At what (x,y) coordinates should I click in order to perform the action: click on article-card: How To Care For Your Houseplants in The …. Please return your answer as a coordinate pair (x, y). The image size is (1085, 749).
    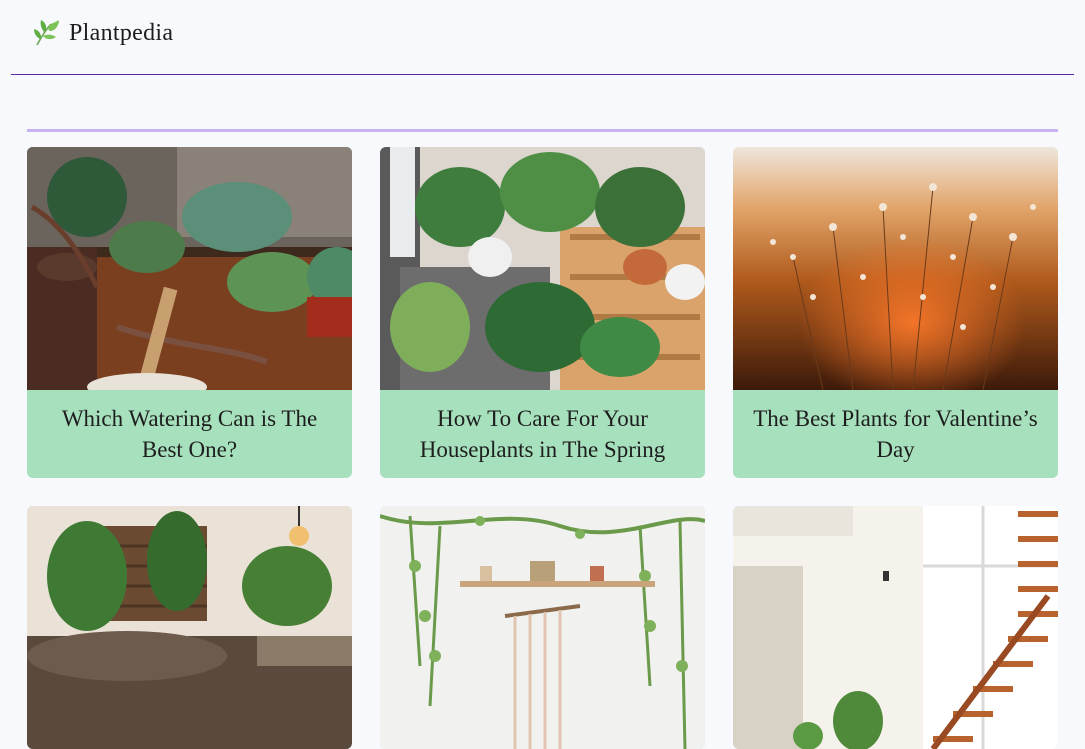
    Looking at the image, I should click on (542, 312).